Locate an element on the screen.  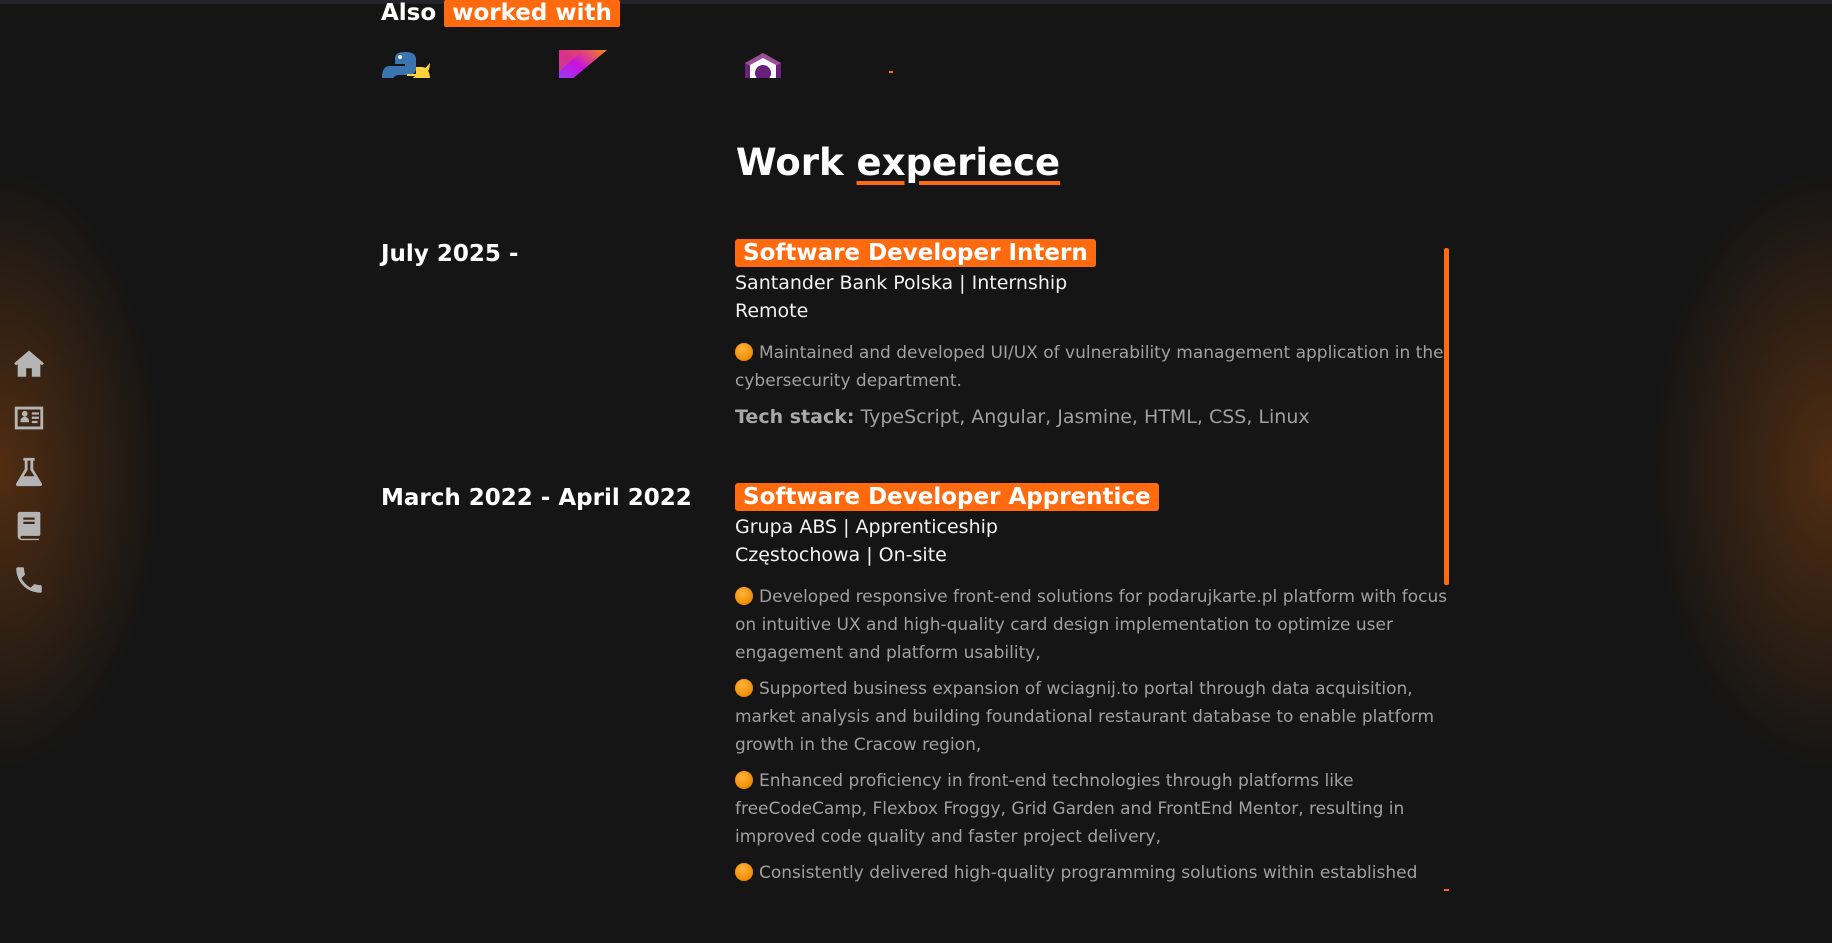
nav-home is located at coordinates (32, 363).